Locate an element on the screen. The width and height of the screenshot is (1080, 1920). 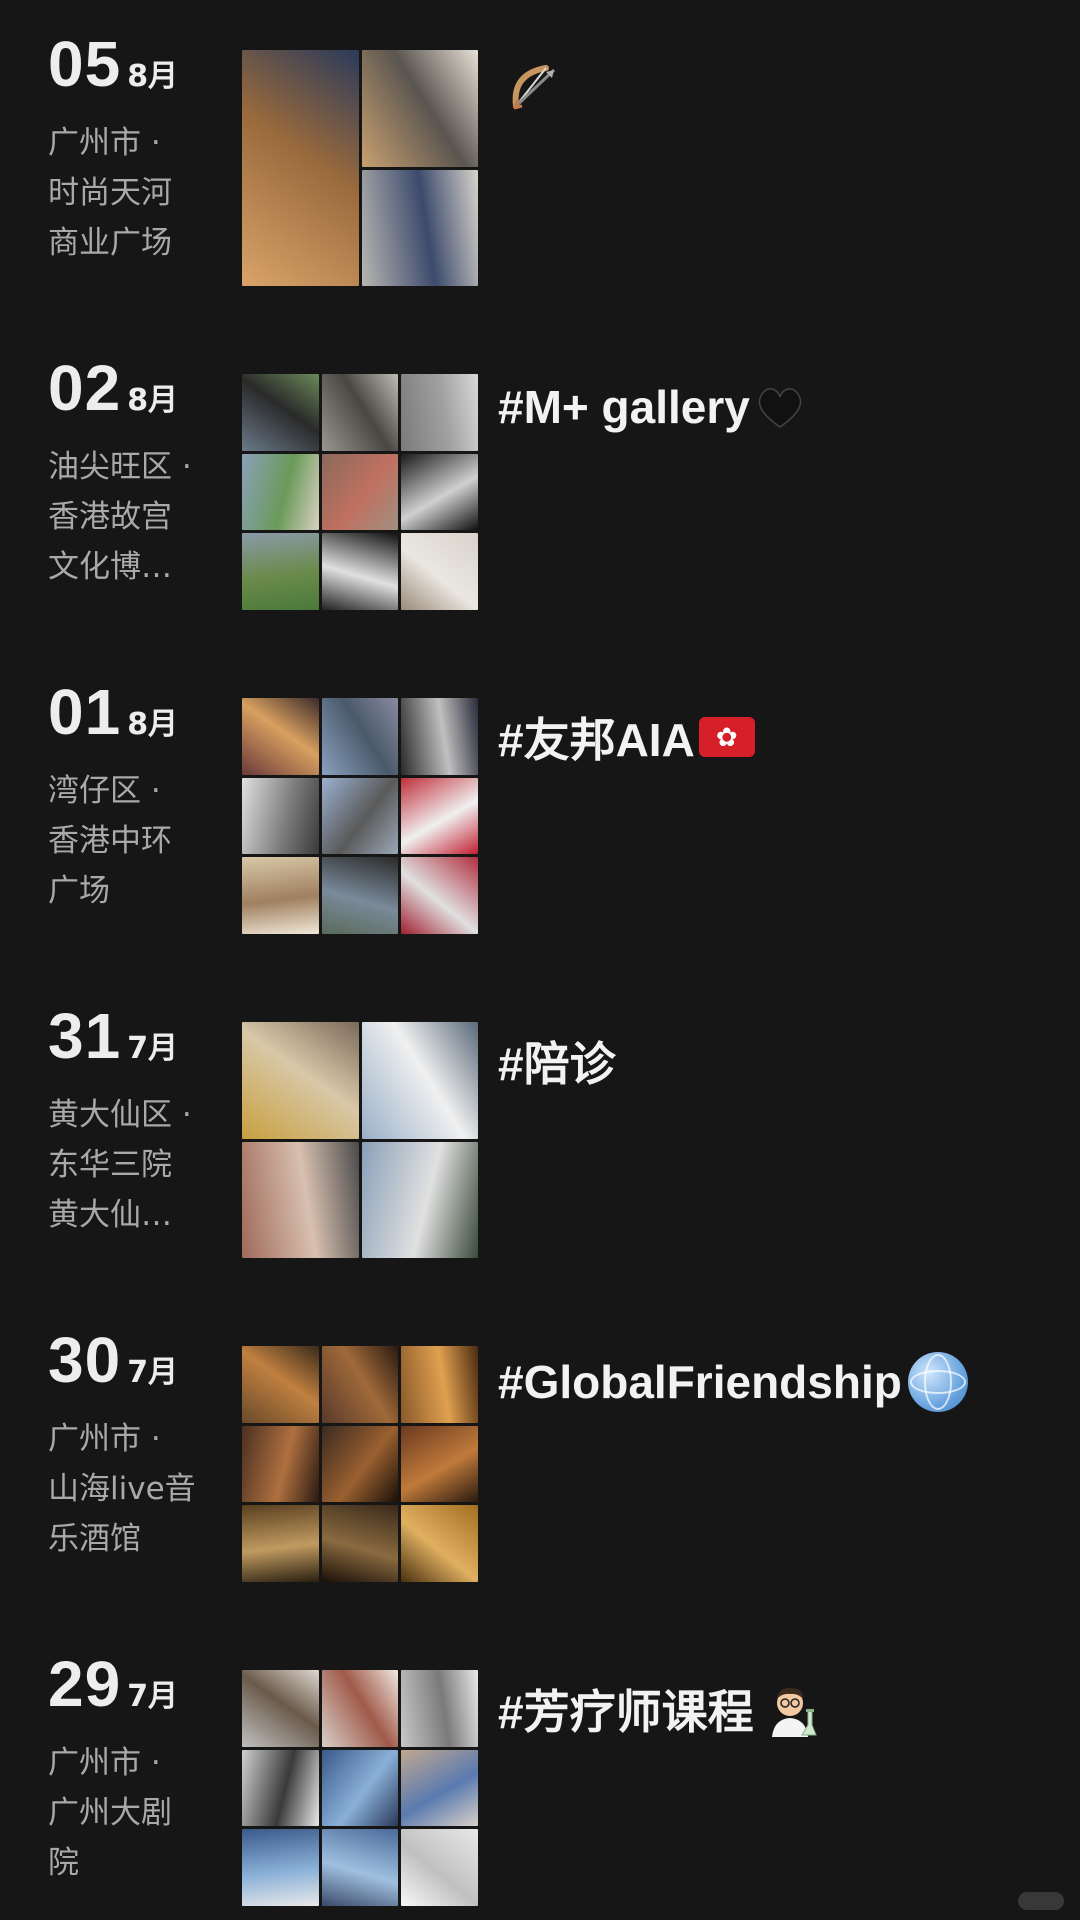
date-column: 05 8月 广州市 · 时尚天河 商业广场 is located at coordinates (133, 150).